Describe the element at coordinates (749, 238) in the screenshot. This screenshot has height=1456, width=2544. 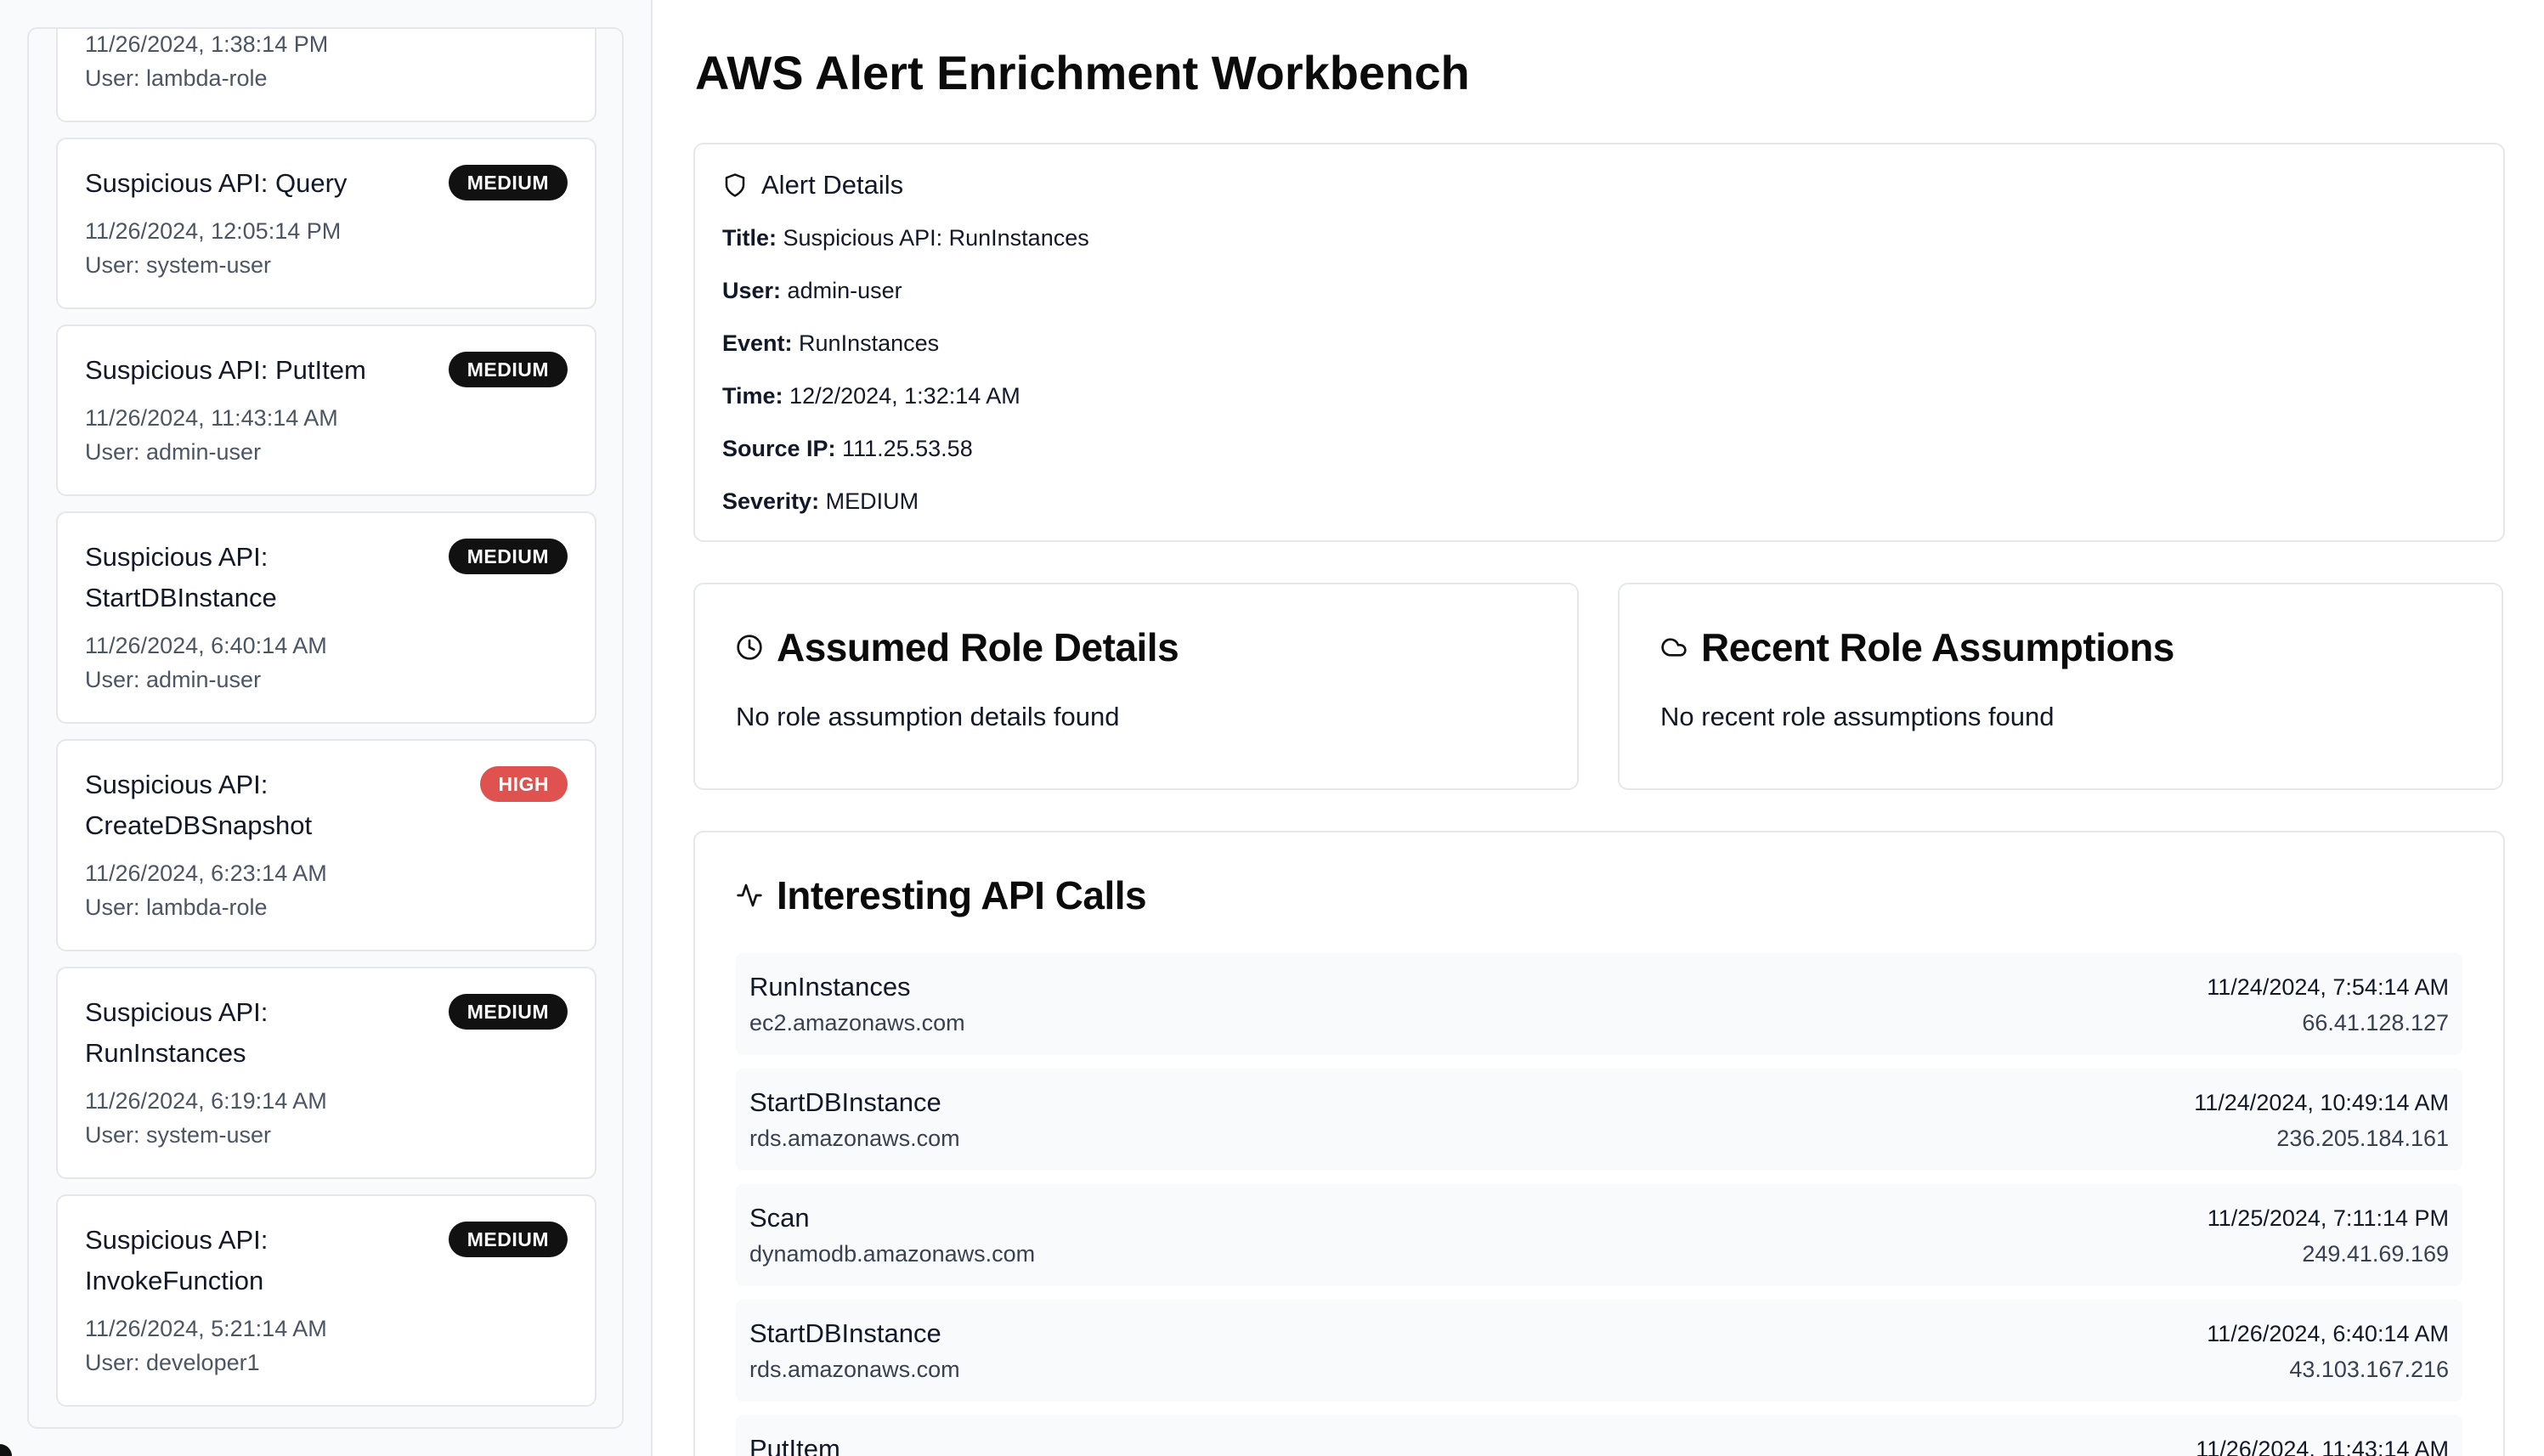
I see `detail-key: Title:` at that location.